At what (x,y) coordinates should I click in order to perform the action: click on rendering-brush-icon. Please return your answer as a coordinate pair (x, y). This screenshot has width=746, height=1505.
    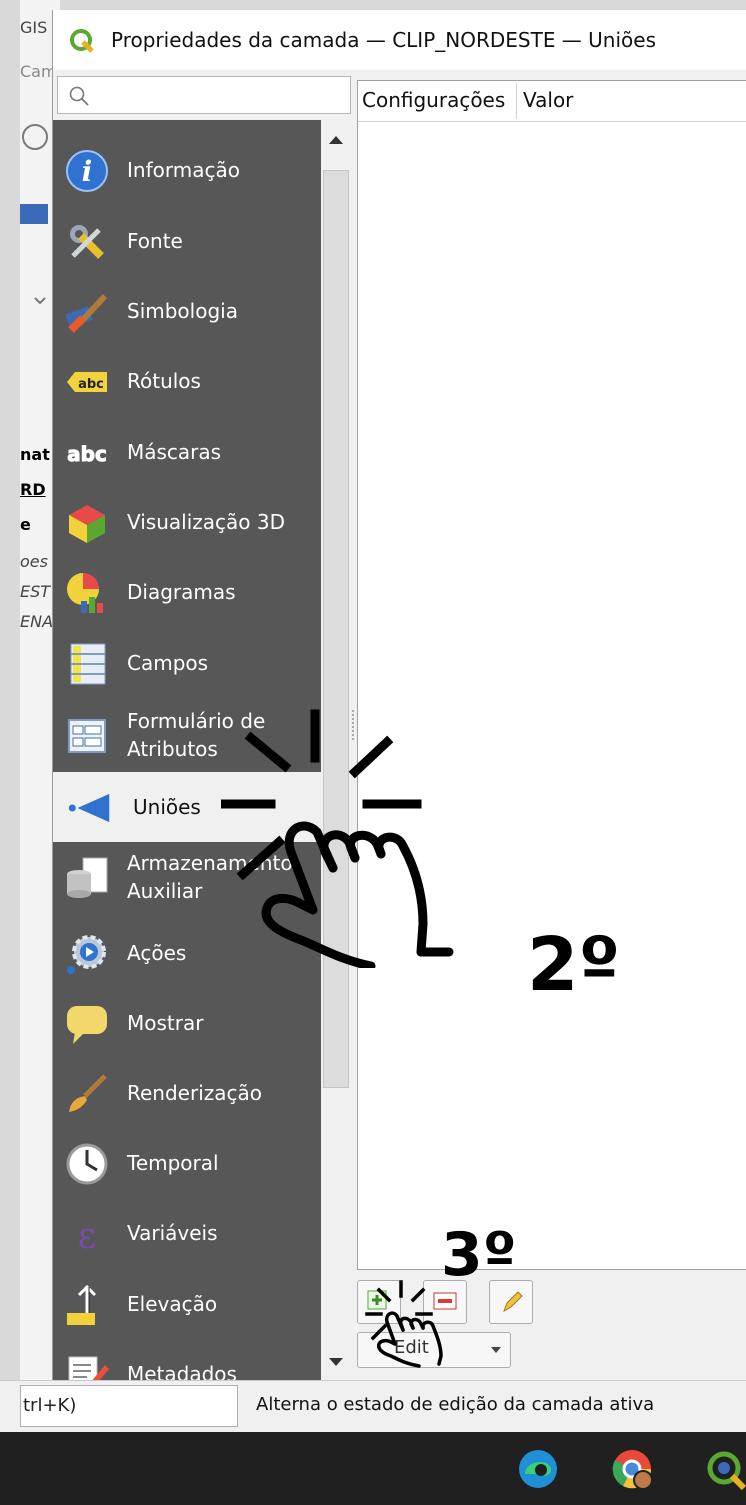
    Looking at the image, I should click on (88, 1093).